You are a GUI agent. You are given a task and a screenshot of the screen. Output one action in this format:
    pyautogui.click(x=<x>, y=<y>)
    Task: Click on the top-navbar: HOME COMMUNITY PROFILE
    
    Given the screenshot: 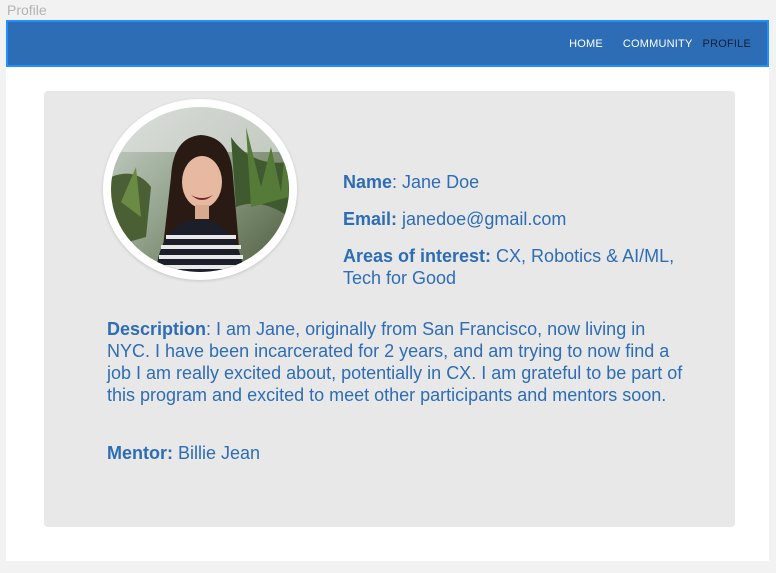 What is the action you would take?
    pyautogui.click(x=387, y=43)
    